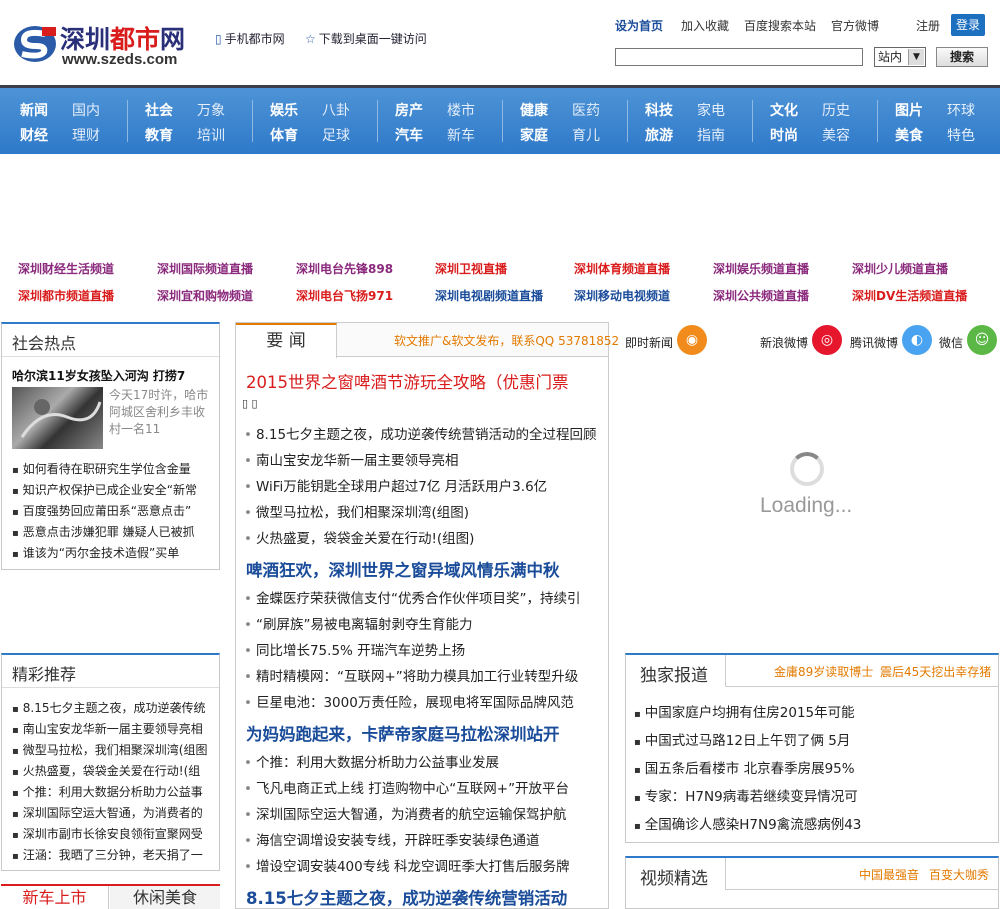 This screenshot has width=1000, height=909. Describe the element at coordinates (86, 110) in the screenshot. I see `nav-item-国内: 国内` at that location.